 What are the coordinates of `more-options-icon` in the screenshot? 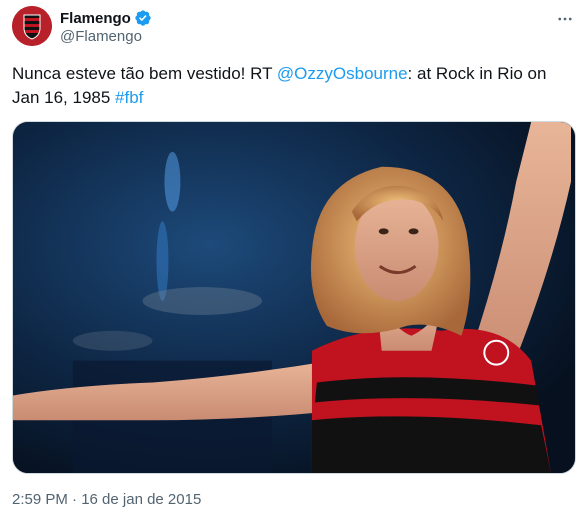 It's located at (565, 19).